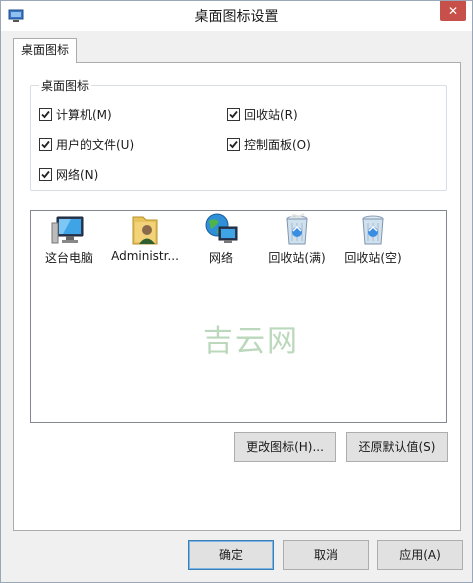 Image resolution: width=473 pixels, height=583 pixels. I want to click on checkbox-recycle-bin: 回收站(R), so click(262, 114).